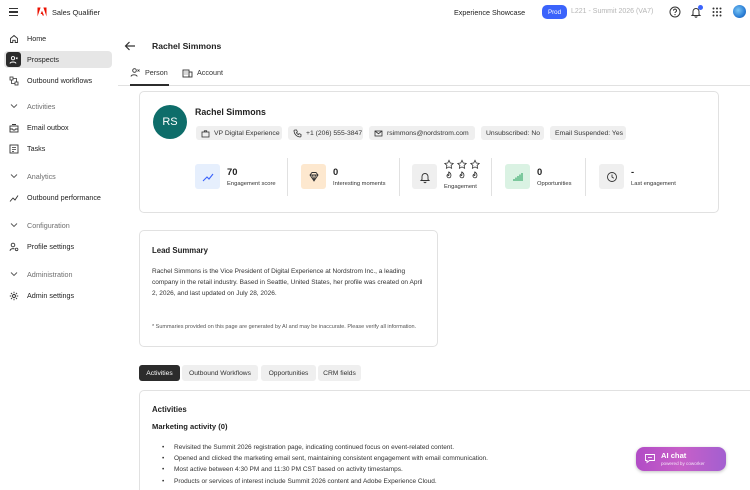 The width and height of the screenshot is (750, 490). What do you see at coordinates (58, 80) in the screenshot?
I see `sidebar-item-outbound-workflows: Outbound workflows` at bounding box center [58, 80].